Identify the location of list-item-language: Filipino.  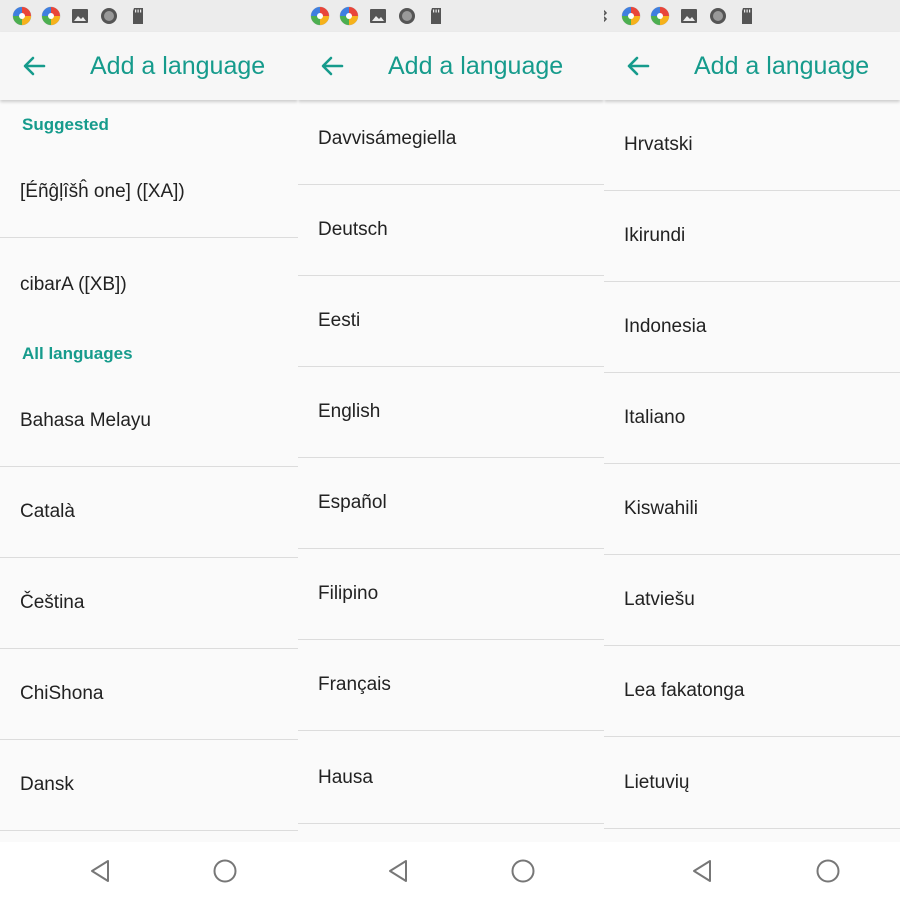
(451, 594).